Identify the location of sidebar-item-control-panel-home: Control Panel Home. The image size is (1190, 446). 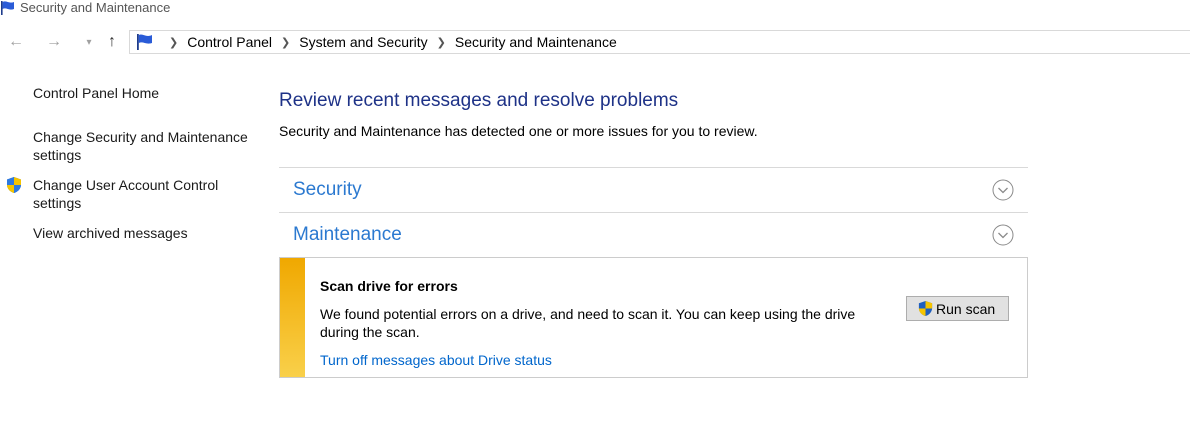
(140, 93).